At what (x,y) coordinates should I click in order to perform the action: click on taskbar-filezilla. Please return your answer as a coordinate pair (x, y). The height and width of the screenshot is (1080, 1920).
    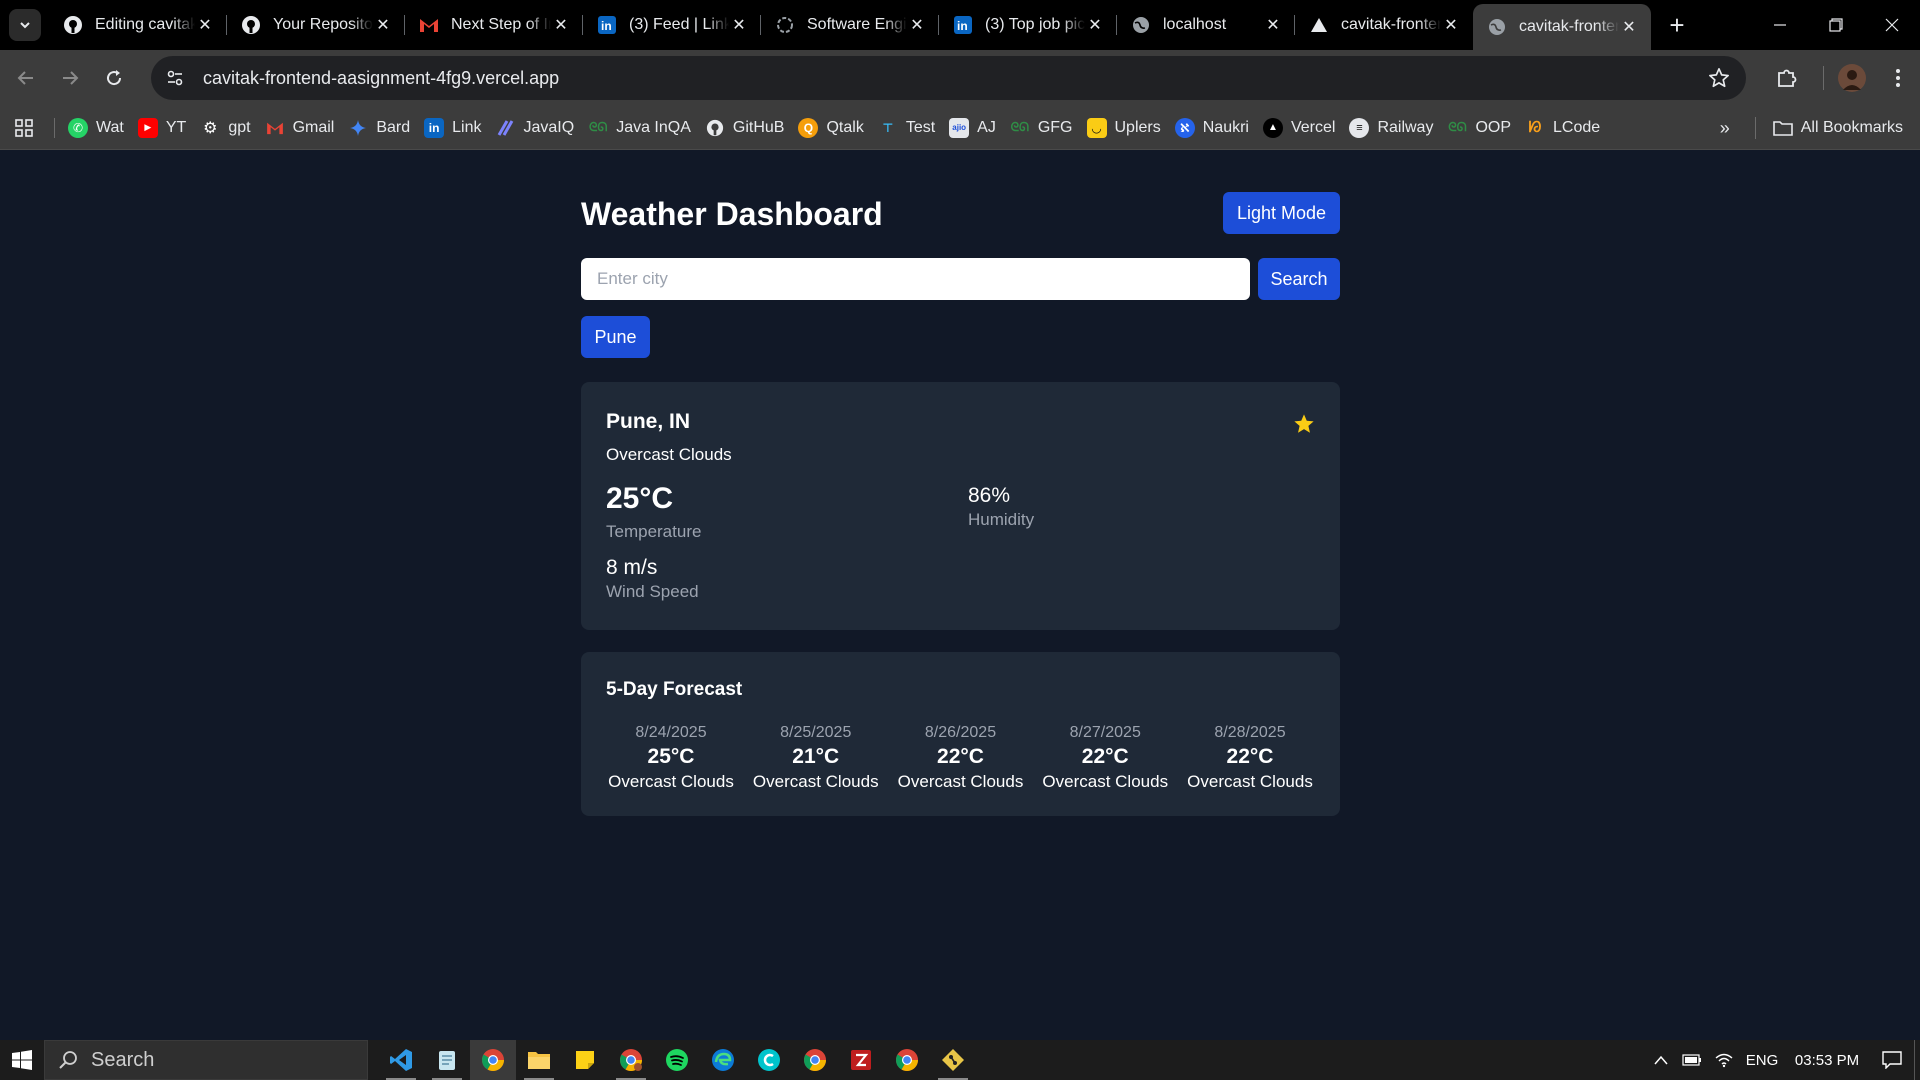
    Looking at the image, I should click on (861, 1060).